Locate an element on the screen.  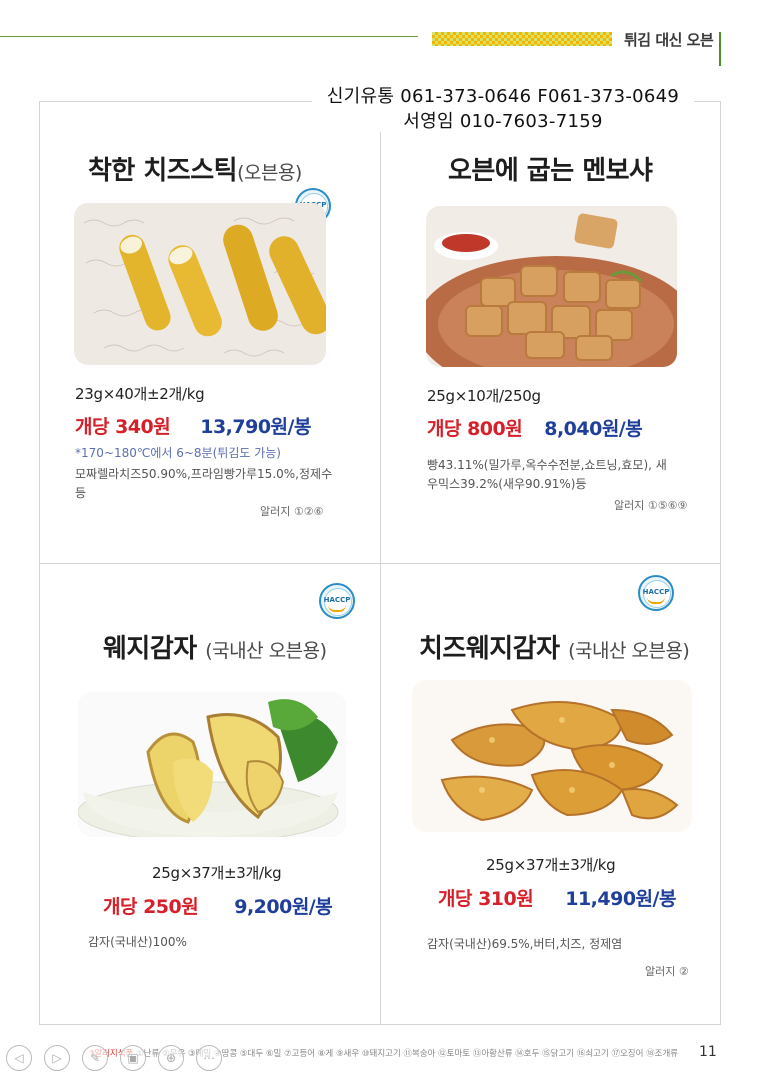
pack-price: 13,790원/봉 is located at coordinates (255, 427).